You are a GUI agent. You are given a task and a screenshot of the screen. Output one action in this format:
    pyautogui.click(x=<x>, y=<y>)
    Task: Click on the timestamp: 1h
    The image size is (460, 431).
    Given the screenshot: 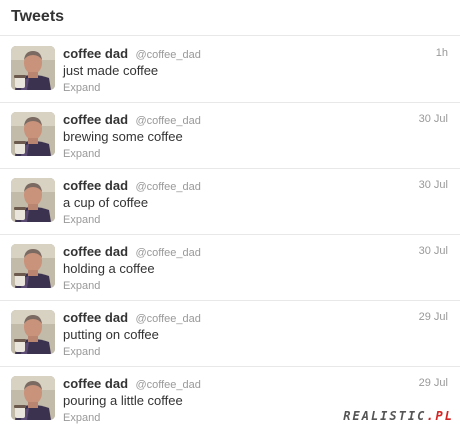 What is the action you would take?
    pyautogui.click(x=442, y=53)
    